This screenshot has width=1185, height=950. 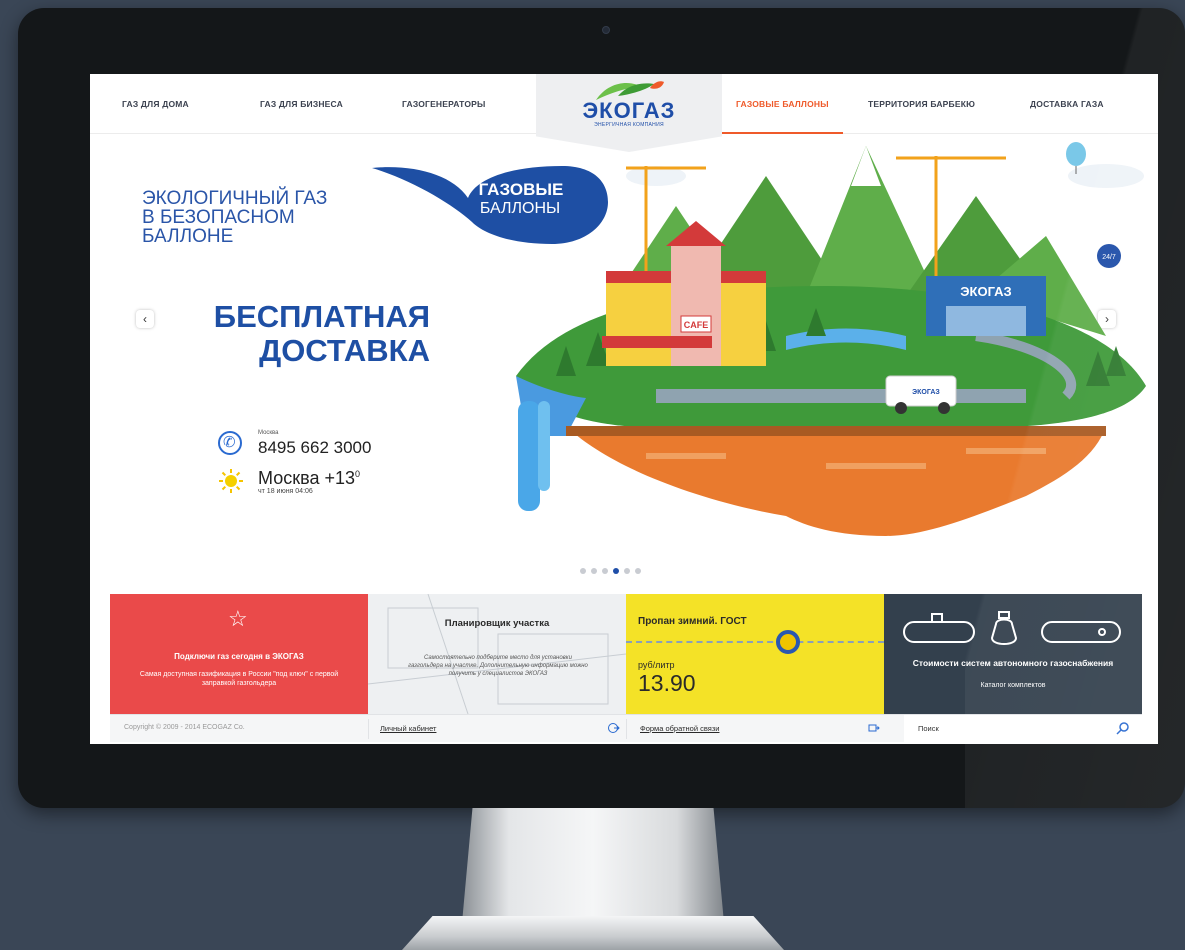 What do you see at coordinates (408, 728) in the screenshot?
I see `personal-account-link: Личный кабинет` at bounding box center [408, 728].